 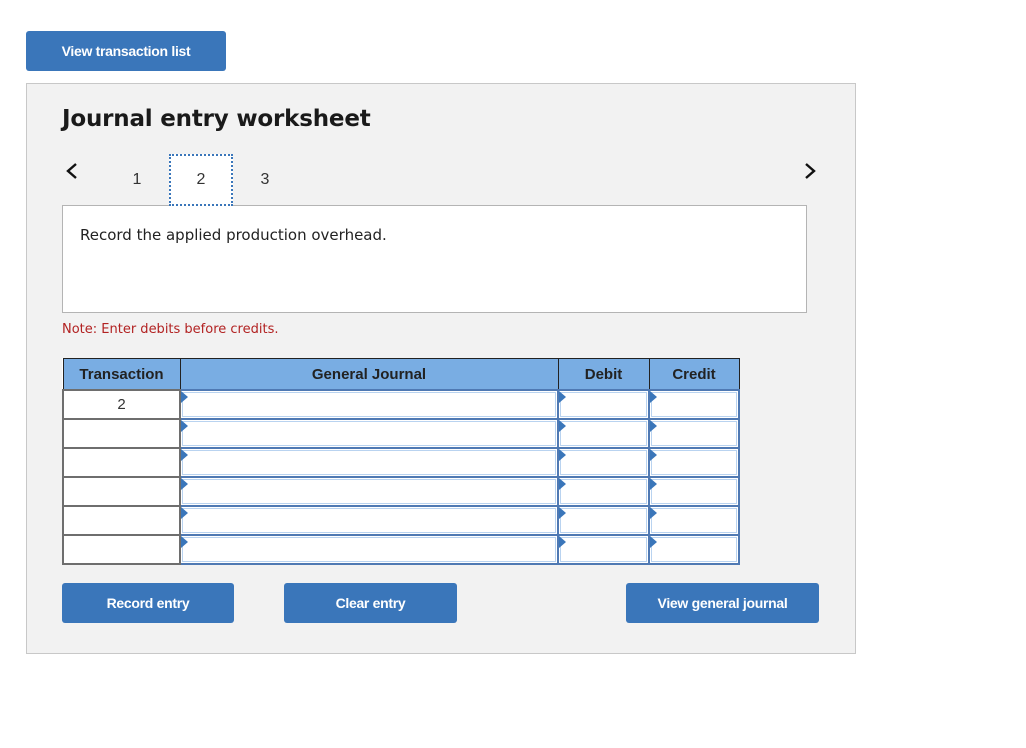 I want to click on instruction-box: Record the applied production overhead., so click(x=434, y=259).